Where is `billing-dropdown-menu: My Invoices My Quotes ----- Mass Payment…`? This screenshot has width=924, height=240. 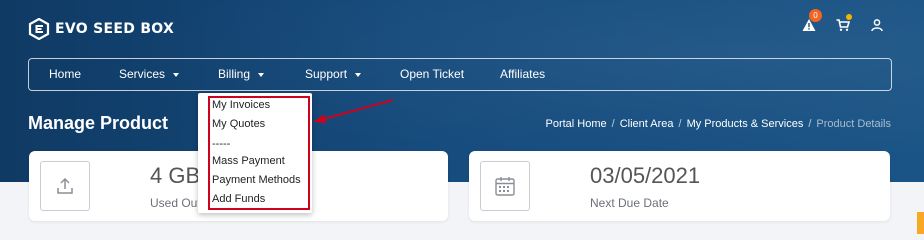
billing-dropdown-menu: My Invoices My Quotes ----- Mass Payment… is located at coordinates (255, 153).